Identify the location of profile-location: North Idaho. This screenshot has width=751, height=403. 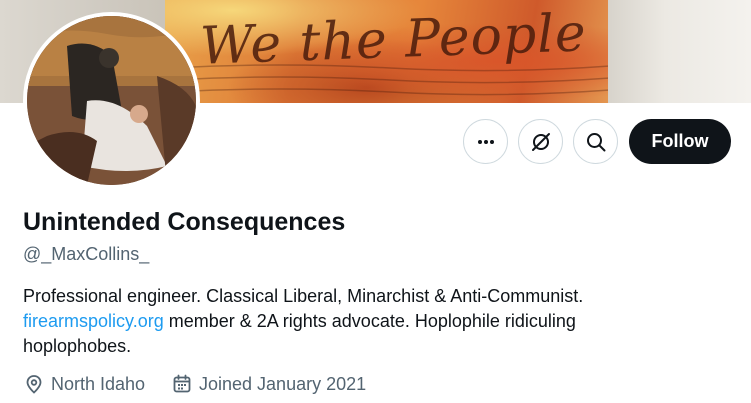
(84, 384).